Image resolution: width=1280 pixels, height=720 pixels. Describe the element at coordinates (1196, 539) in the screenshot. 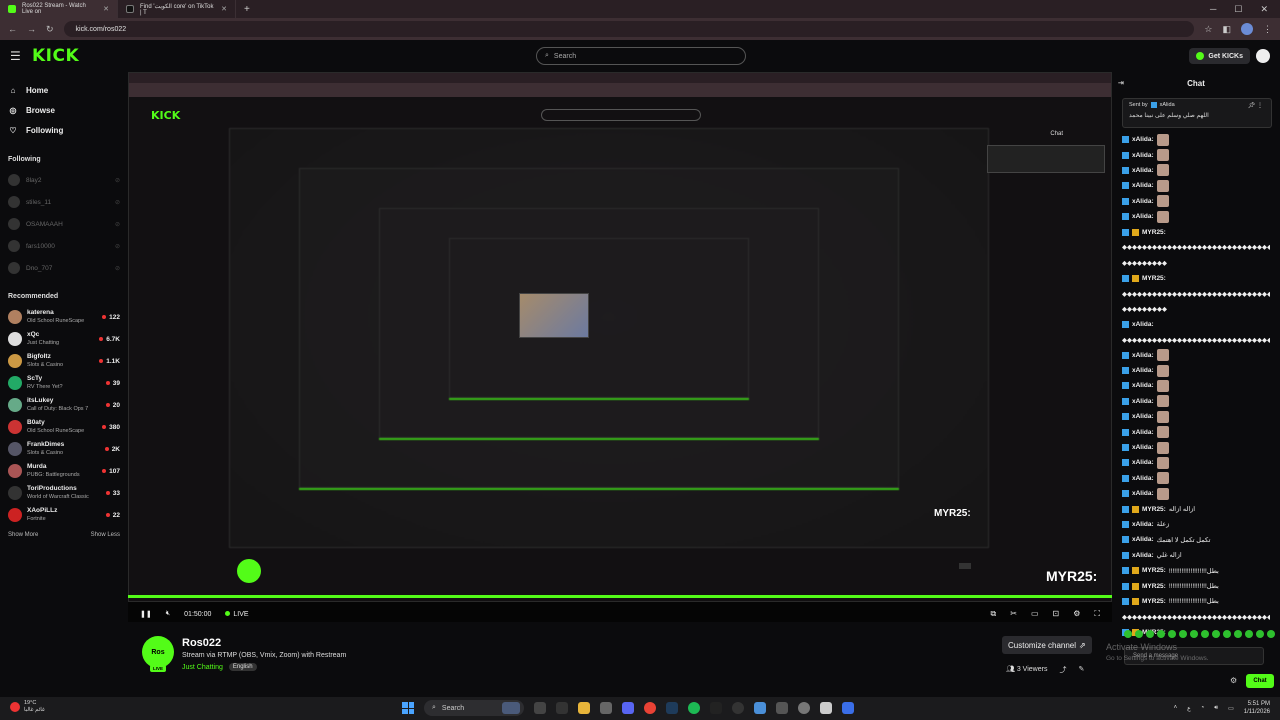

I see `chat-message: xAlida: تكمل تكمل لا اهتمك` at that location.